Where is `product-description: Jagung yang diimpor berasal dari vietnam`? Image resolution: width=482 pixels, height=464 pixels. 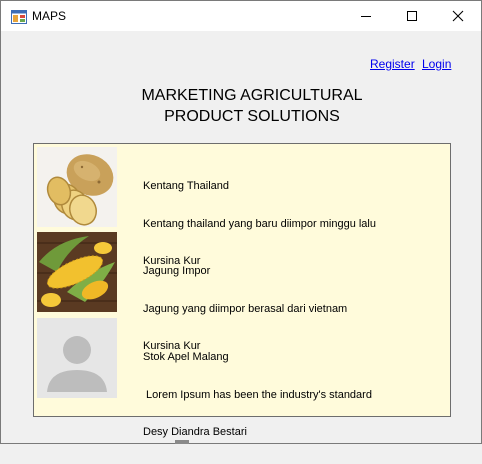
product-description: Jagung yang diimpor berasal dari vietnam is located at coordinates (245, 308).